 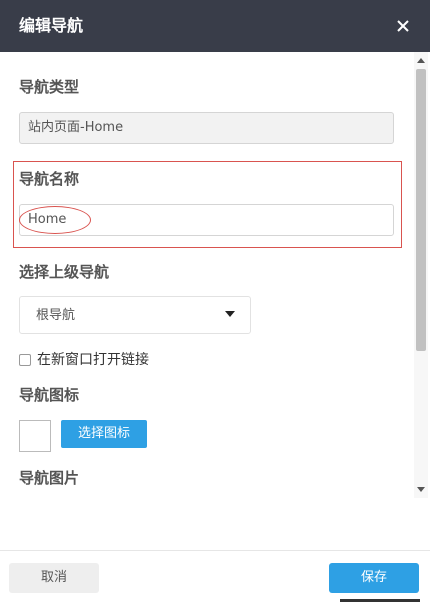 I want to click on nav-image-label: 导航图片, so click(x=49, y=478).